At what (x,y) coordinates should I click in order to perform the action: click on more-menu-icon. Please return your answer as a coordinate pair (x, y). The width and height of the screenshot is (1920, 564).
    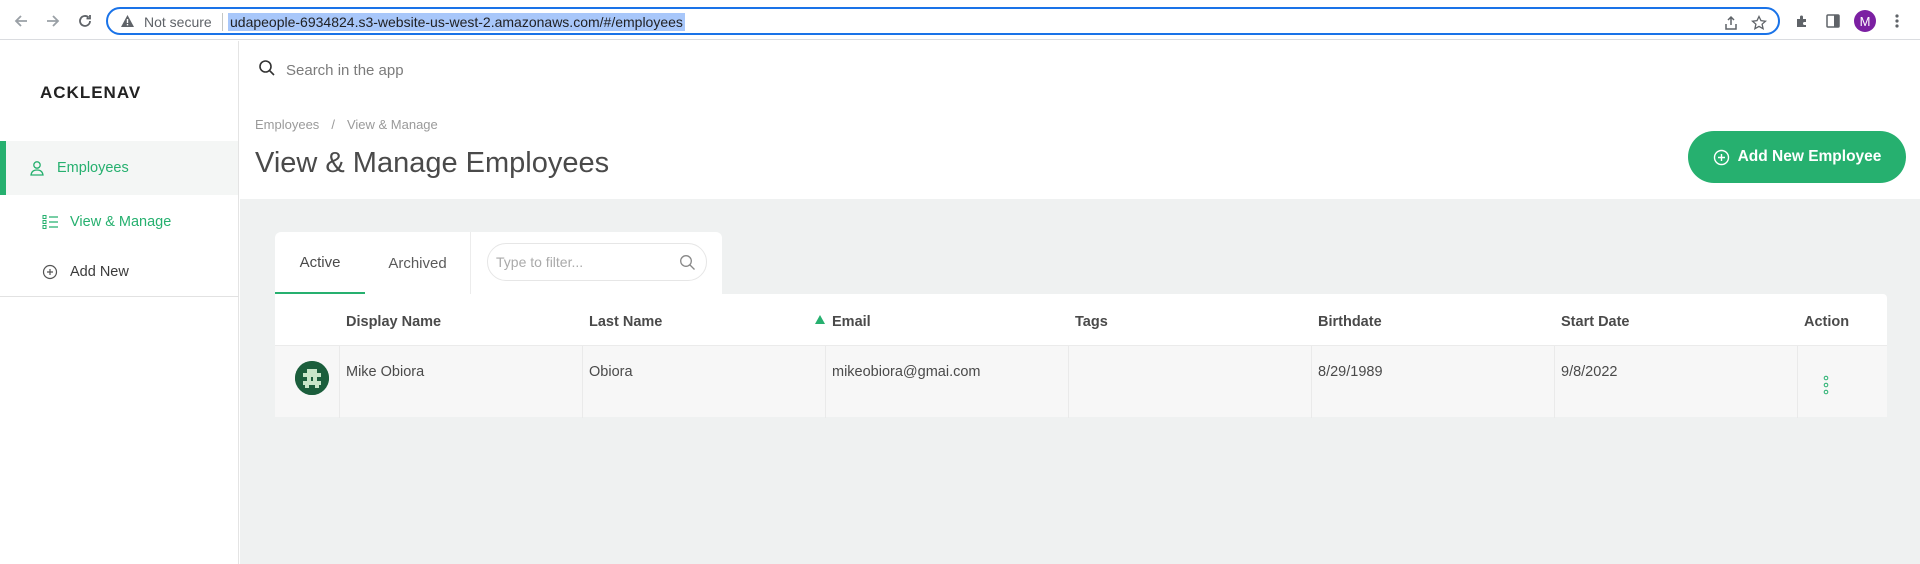
    Looking at the image, I should click on (1897, 21).